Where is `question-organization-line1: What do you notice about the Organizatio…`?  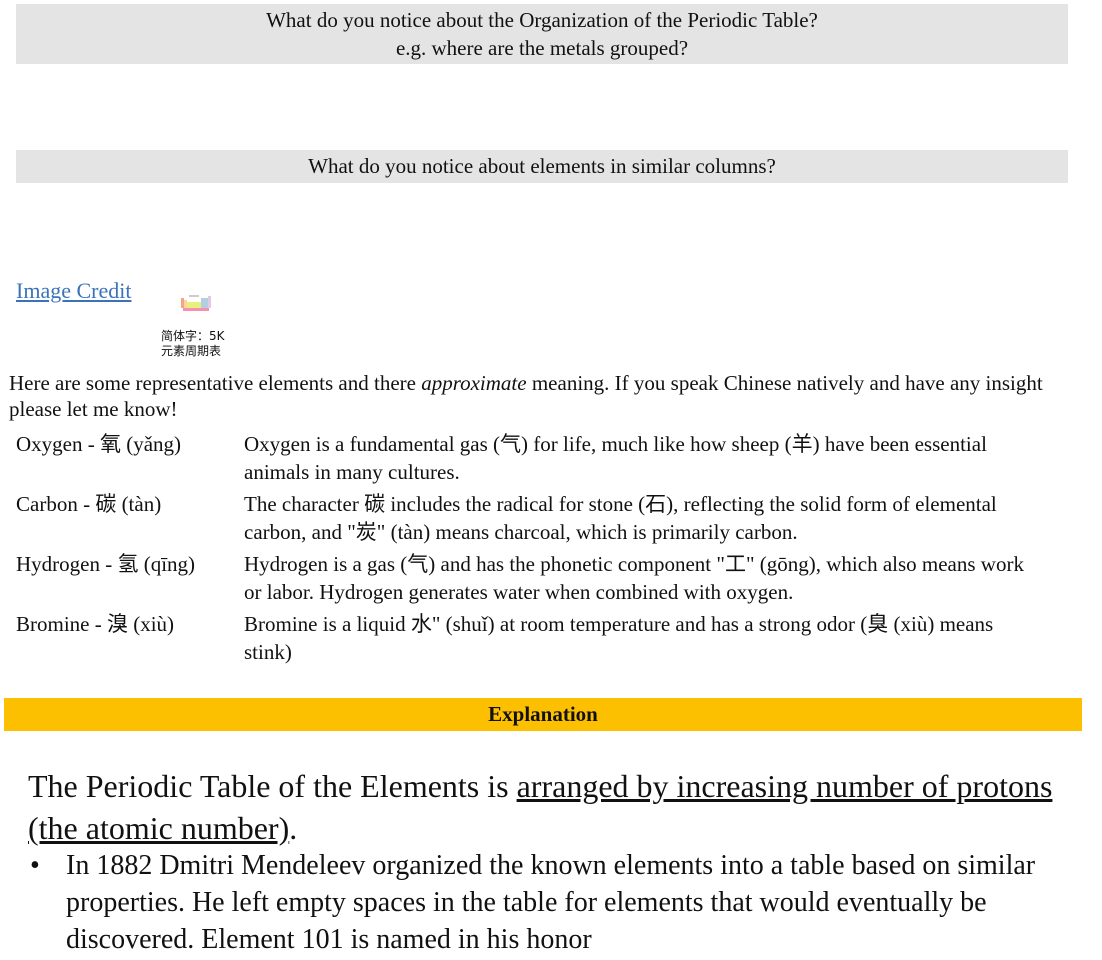 question-organization-line1: What do you notice about the Organizatio… is located at coordinates (542, 20).